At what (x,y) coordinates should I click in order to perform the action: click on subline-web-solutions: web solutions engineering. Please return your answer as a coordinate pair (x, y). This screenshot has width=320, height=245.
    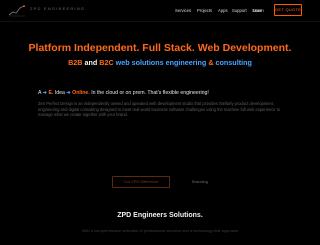
    Looking at the image, I should click on (161, 62).